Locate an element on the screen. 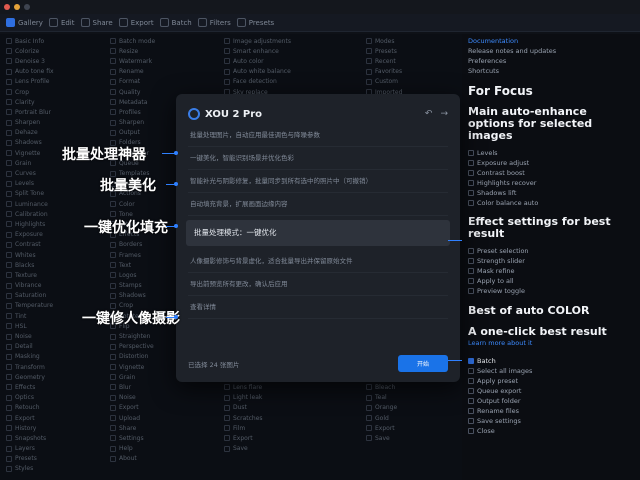 This screenshot has width=640, height=480. minimize-window-button is located at coordinates (17, 7).